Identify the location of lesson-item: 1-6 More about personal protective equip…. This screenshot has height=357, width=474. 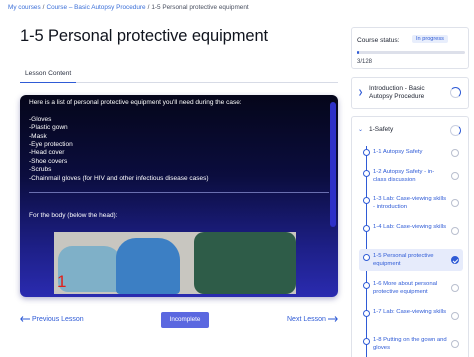
(411, 288).